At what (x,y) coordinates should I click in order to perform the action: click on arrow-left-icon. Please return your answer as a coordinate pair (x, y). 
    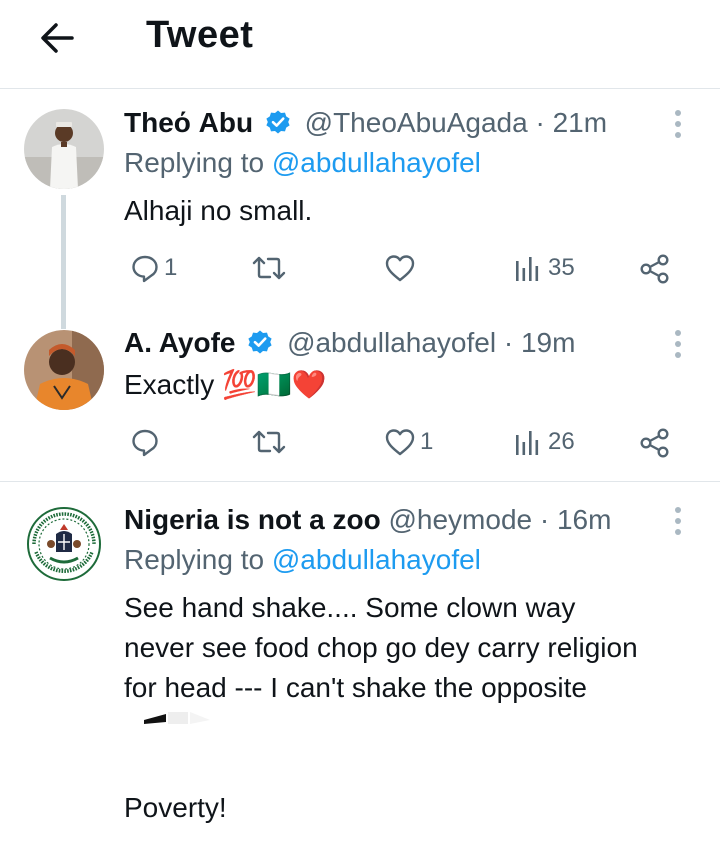
    Looking at the image, I should click on (57, 38).